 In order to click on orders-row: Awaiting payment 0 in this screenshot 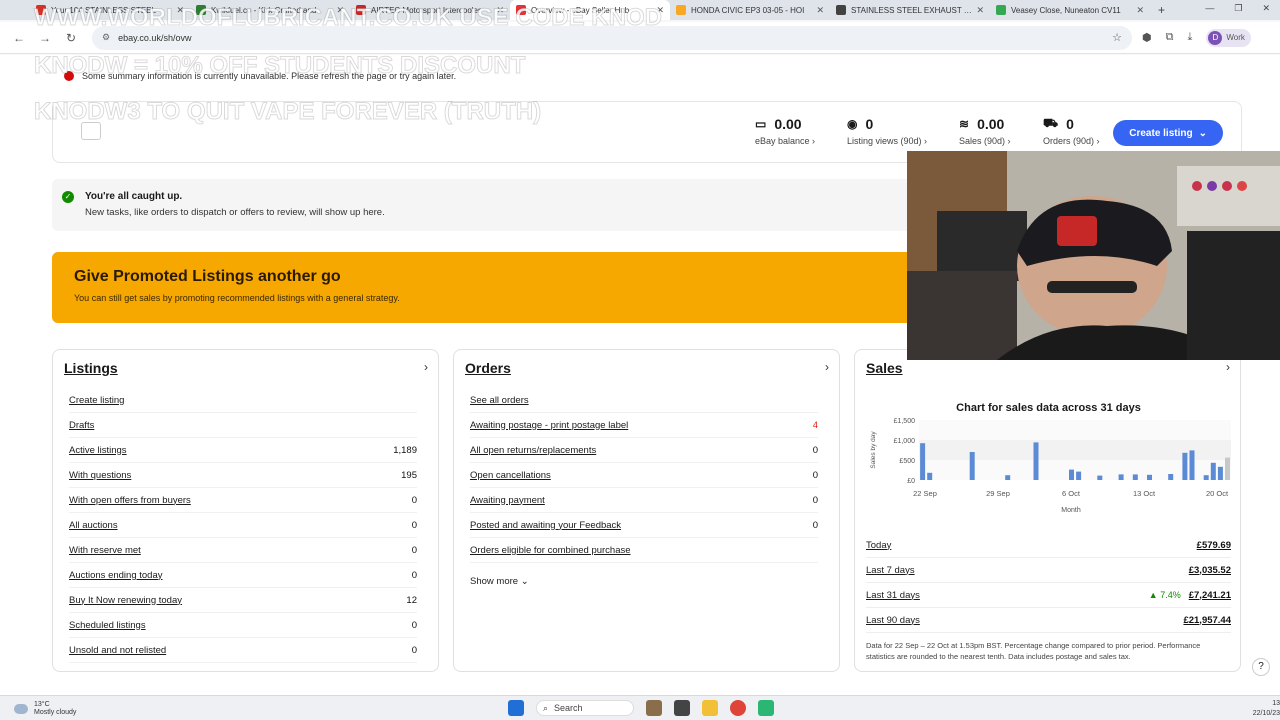, I will do `click(644, 500)`.